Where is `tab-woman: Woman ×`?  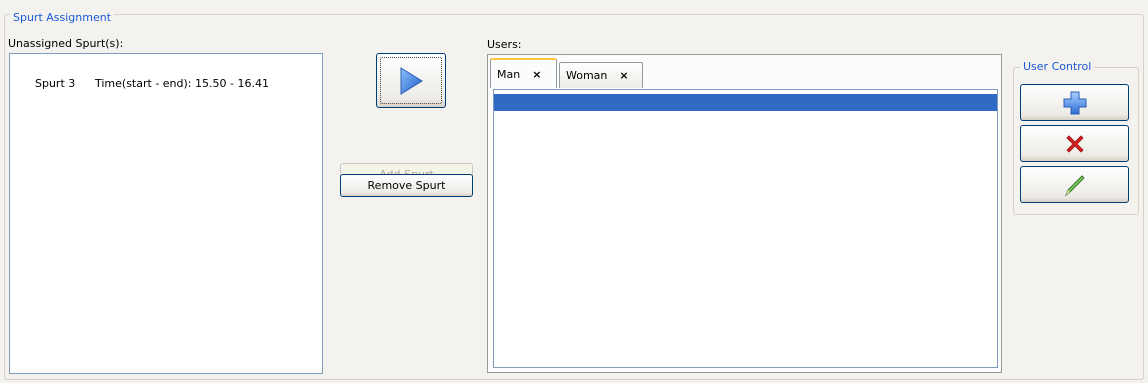
tab-woman: Woman × is located at coordinates (601, 75).